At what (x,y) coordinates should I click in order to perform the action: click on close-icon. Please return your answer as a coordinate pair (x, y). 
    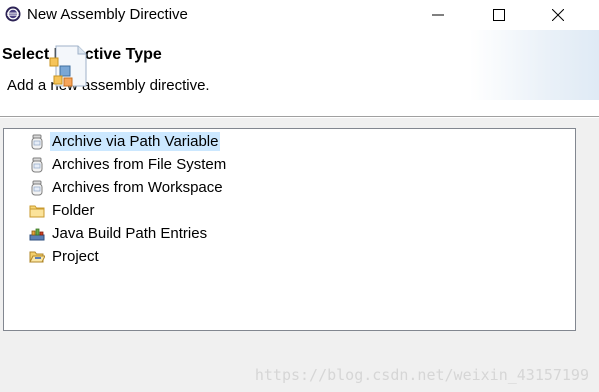
    Looking at the image, I should click on (558, 15).